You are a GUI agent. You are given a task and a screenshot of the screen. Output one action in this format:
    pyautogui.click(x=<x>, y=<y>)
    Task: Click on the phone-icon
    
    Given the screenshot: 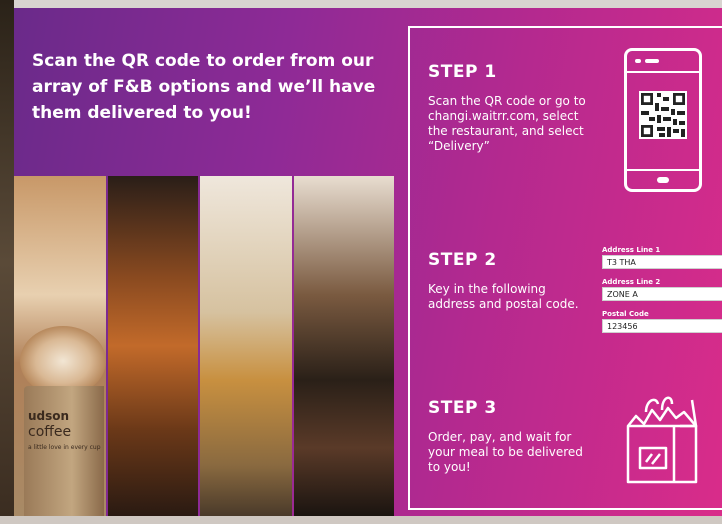 What is the action you would take?
    pyautogui.click(x=663, y=120)
    